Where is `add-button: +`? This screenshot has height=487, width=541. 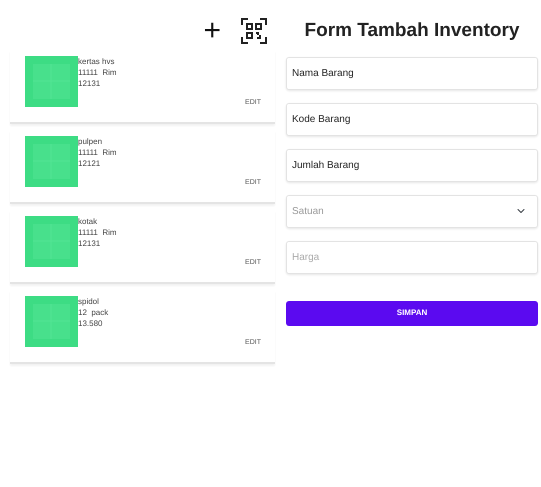
add-button: + is located at coordinates (212, 31).